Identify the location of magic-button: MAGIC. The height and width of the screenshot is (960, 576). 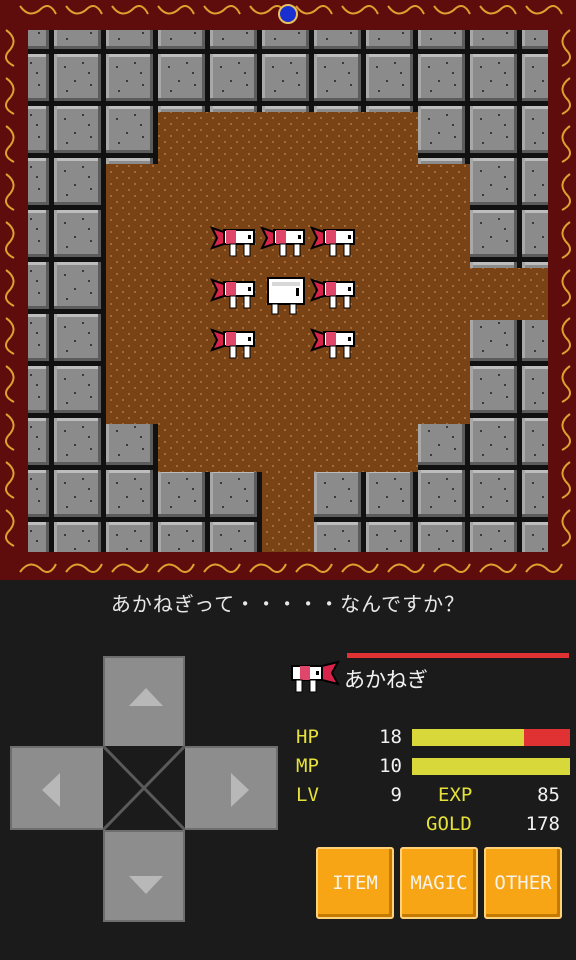
(439, 883).